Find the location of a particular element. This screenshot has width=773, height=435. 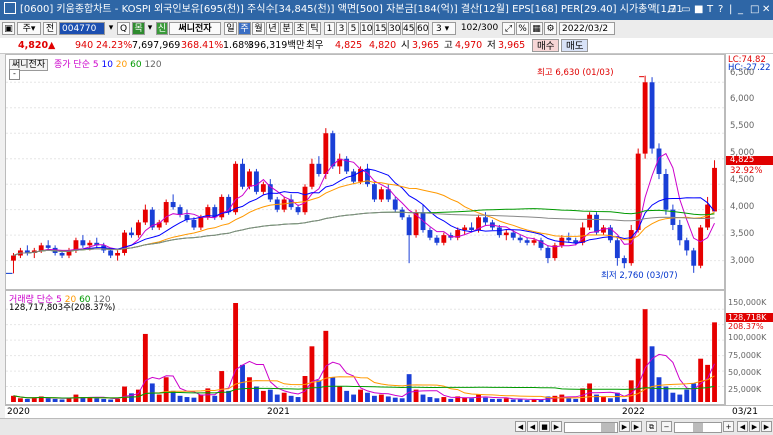

maximize-button: □ is located at coordinates (754, 10).